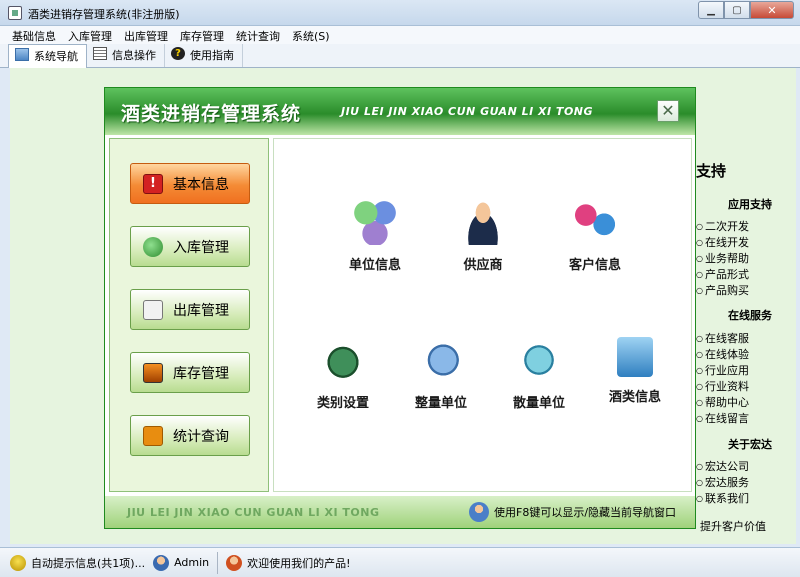 The height and width of the screenshot is (577, 800). I want to click on bulk-unit-icon, so click(539, 360).